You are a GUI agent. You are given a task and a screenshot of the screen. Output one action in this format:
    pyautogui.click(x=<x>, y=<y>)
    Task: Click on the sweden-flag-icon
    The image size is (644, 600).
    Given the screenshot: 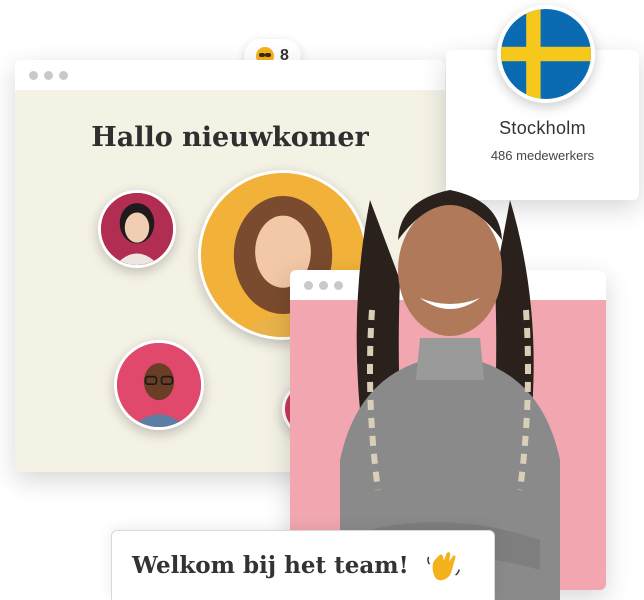 What is the action you would take?
    pyautogui.click(x=546, y=54)
    